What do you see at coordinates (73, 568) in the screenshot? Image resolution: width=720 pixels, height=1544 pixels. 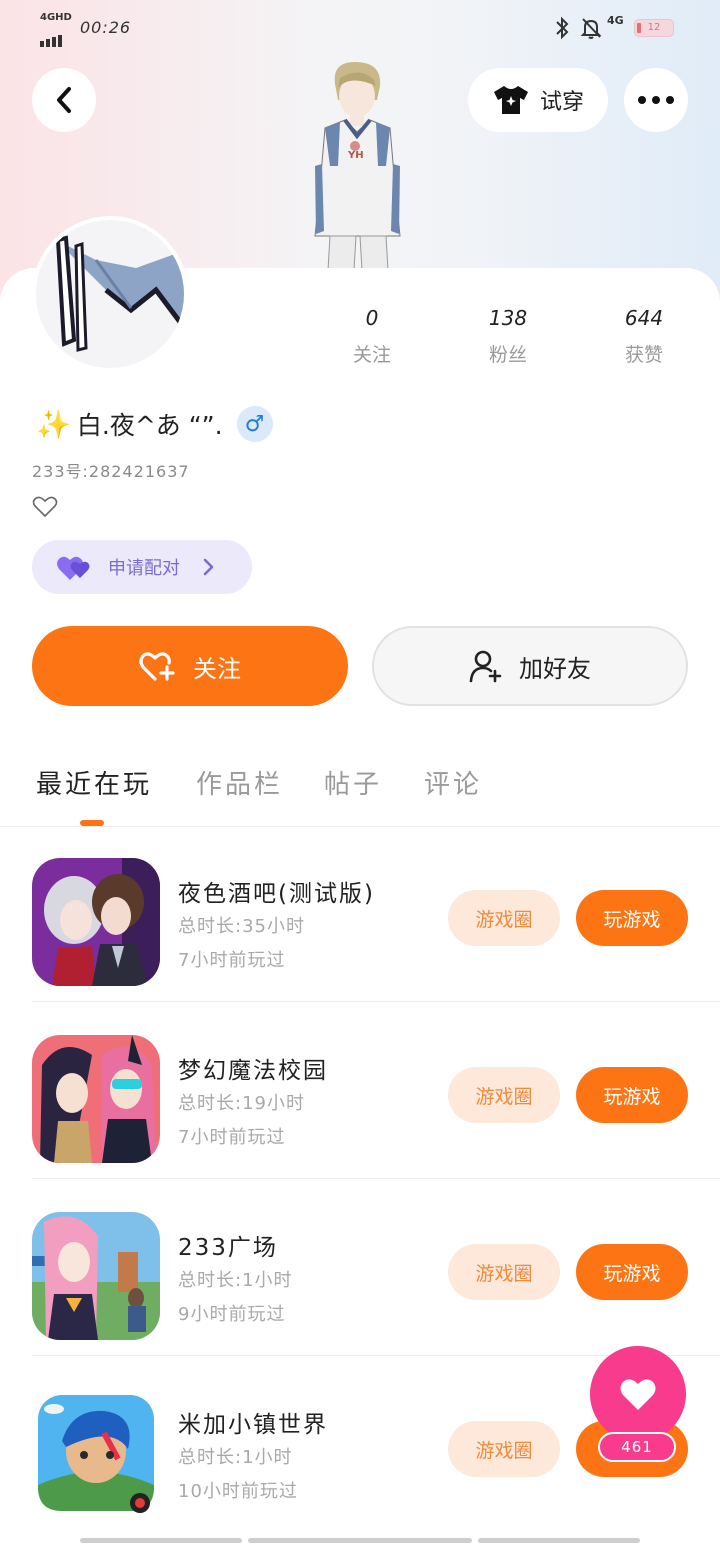 I see `double-heart-icon` at bounding box center [73, 568].